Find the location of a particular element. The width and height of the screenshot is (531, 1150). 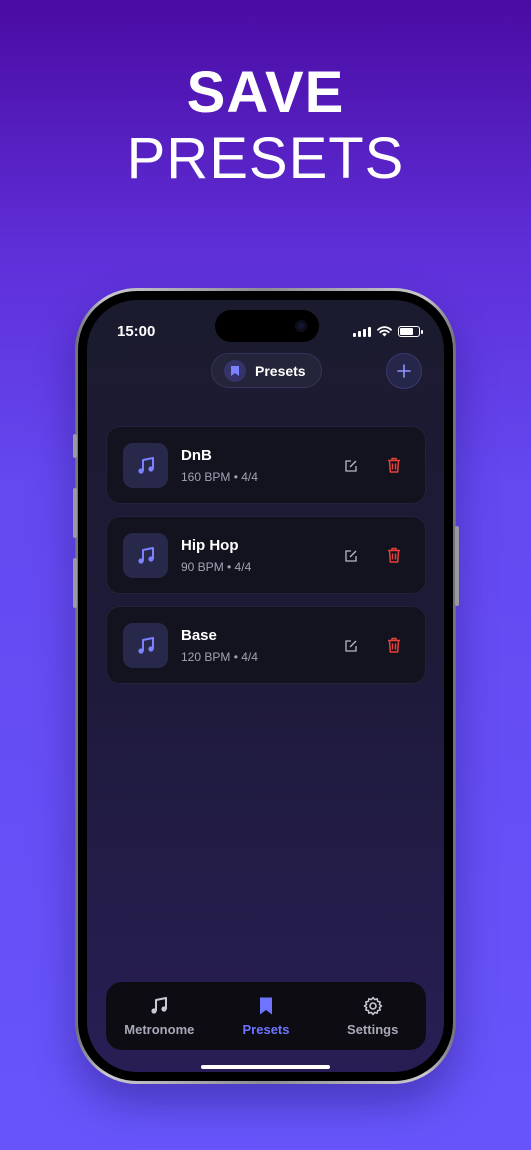

preset-card: Base 120 BPM • 4/4 is located at coordinates (266, 645).